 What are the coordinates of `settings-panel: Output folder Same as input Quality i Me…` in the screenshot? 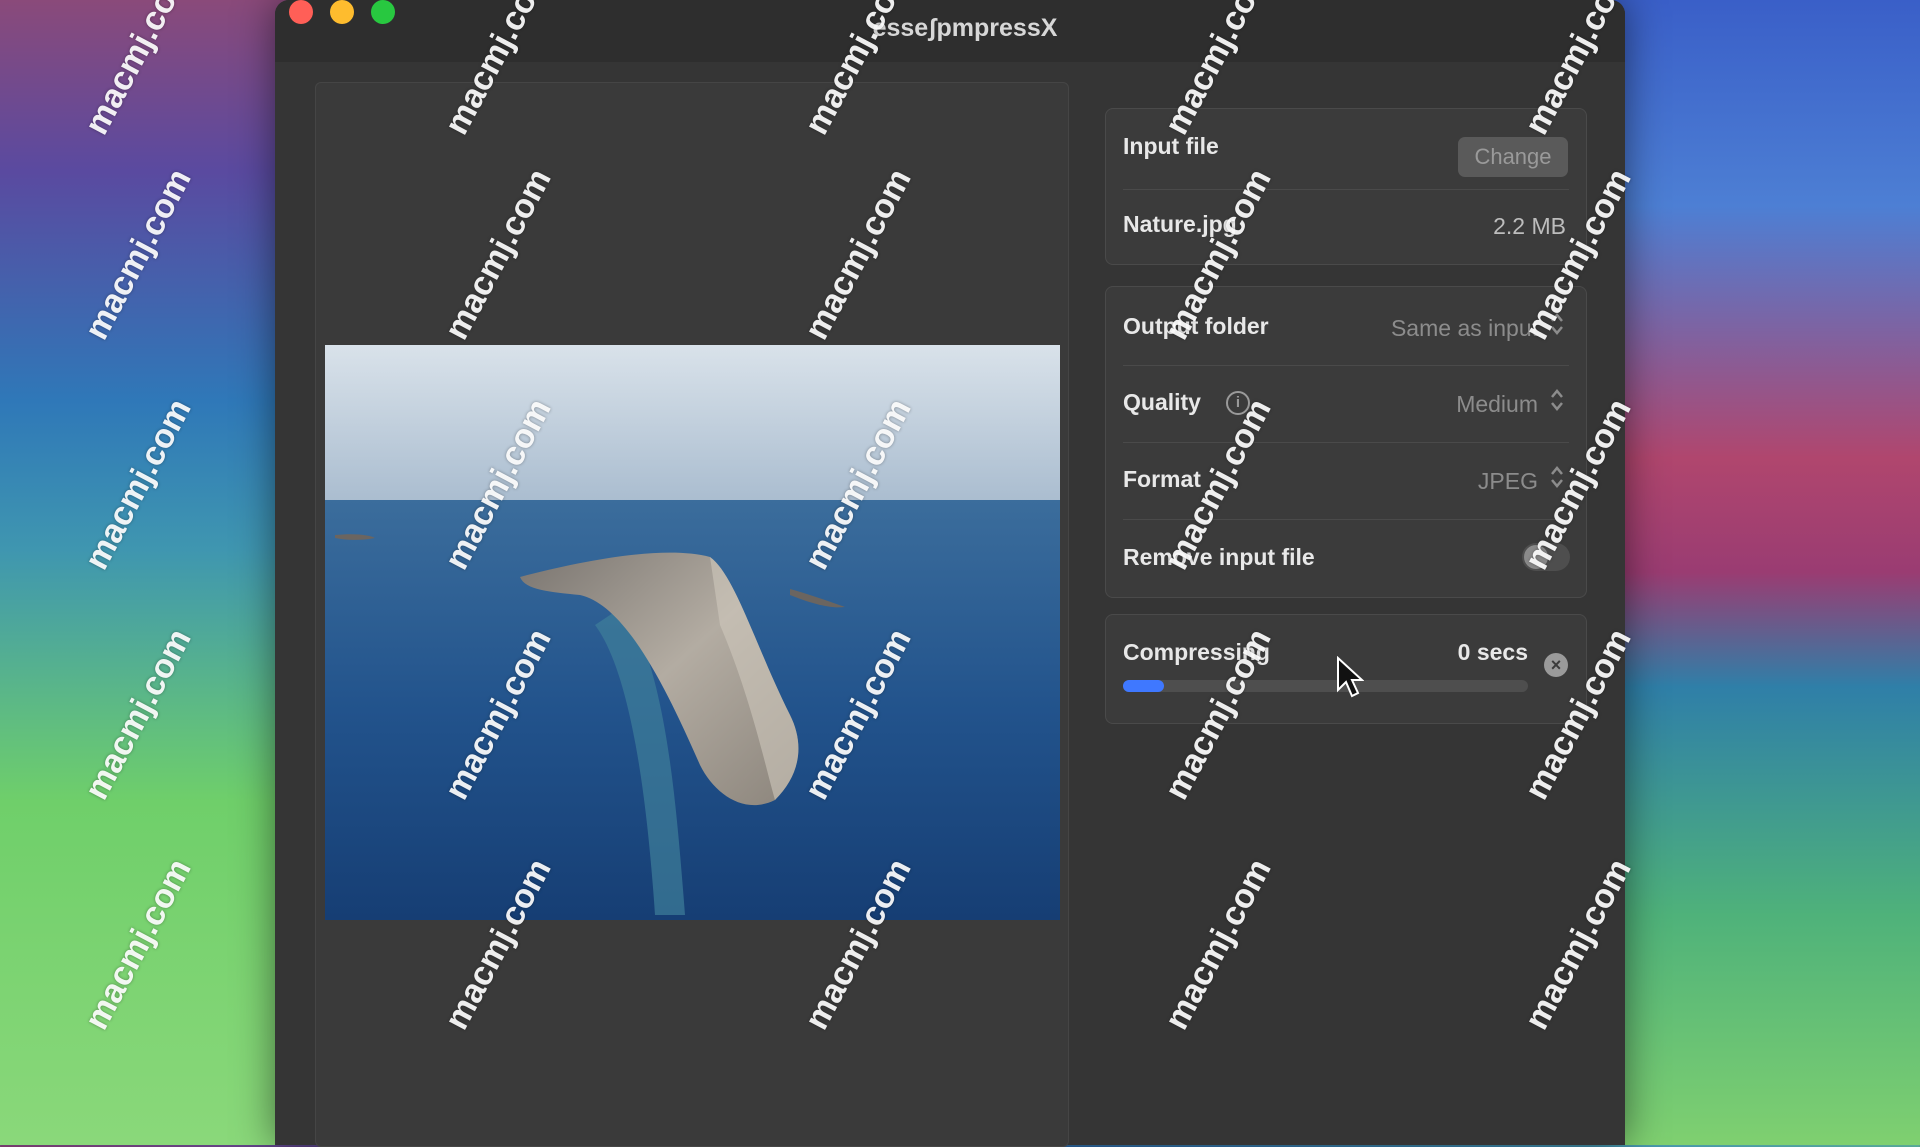 It's located at (1346, 442).